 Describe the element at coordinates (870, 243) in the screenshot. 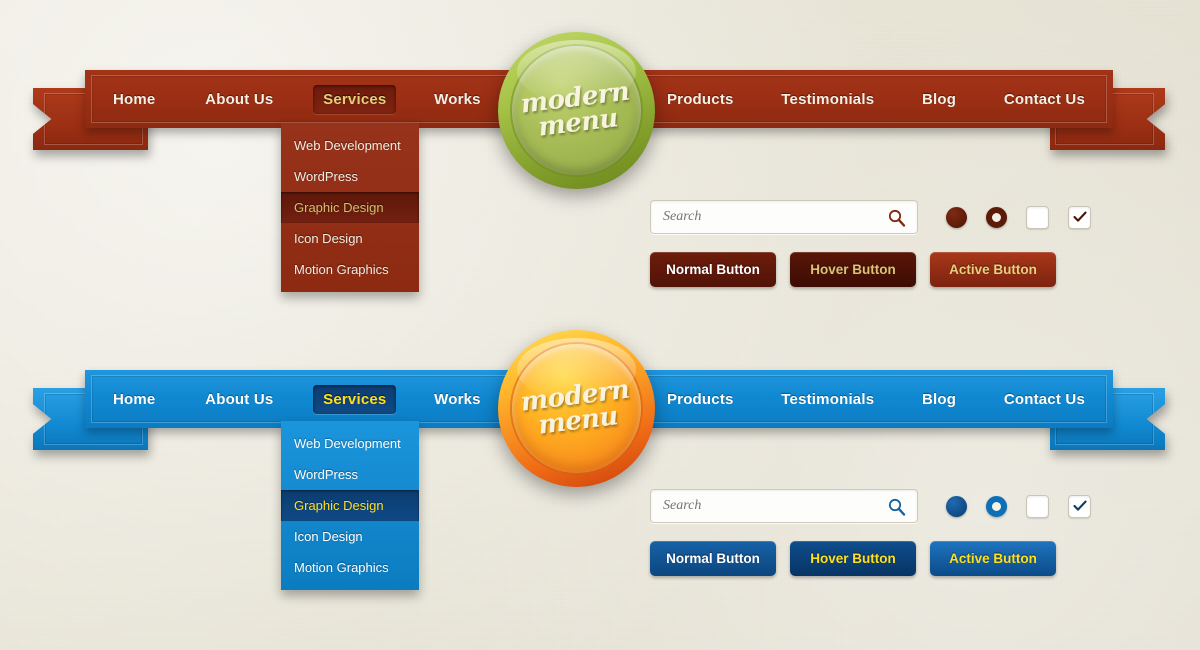

I see `widgets-red: Normal Button Hover Button Active Button` at that location.